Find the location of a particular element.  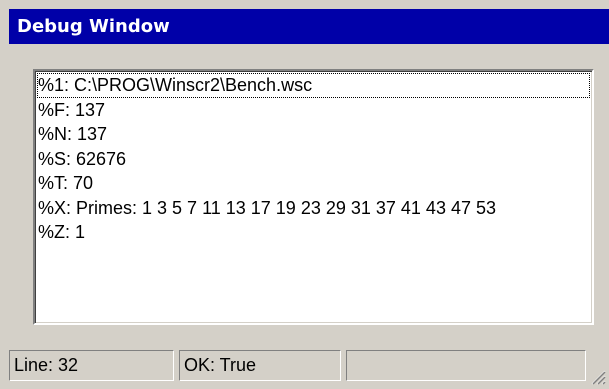

list-item: %Z: 1 is located at coordinates (313, 232).